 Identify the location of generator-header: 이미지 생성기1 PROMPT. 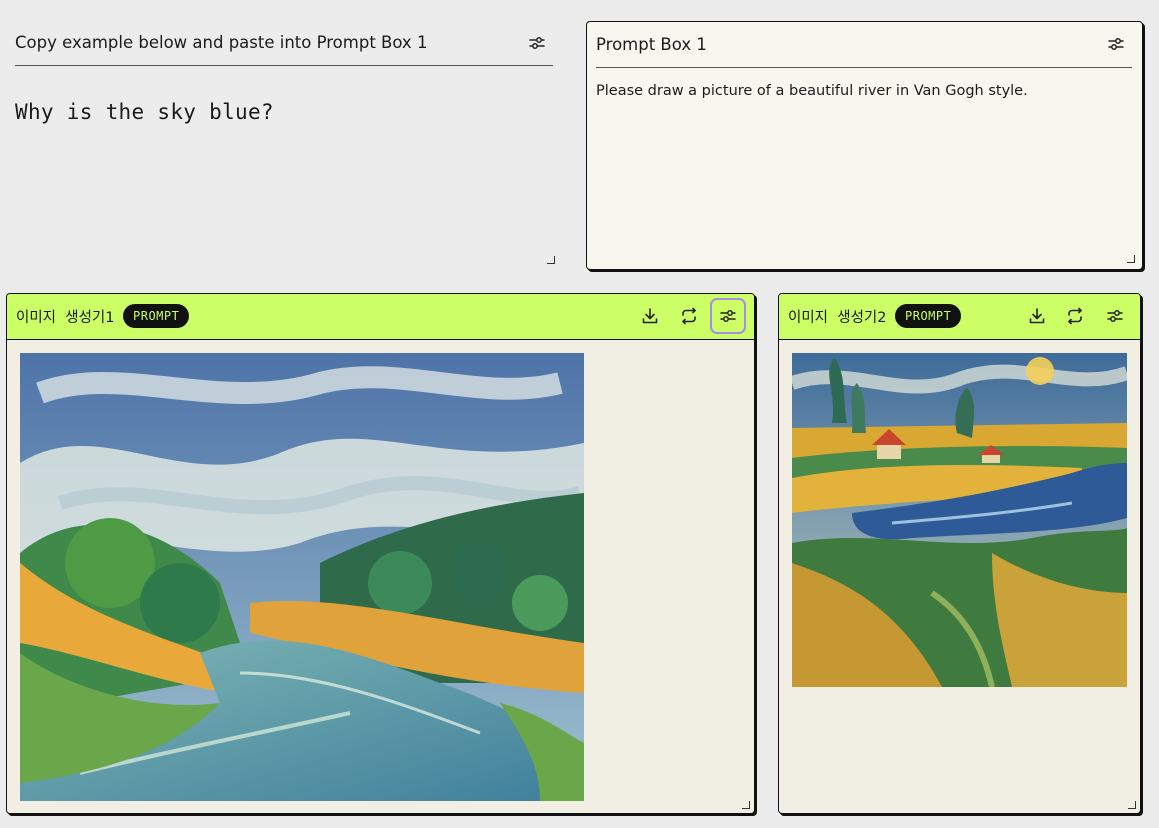
(380, 317).